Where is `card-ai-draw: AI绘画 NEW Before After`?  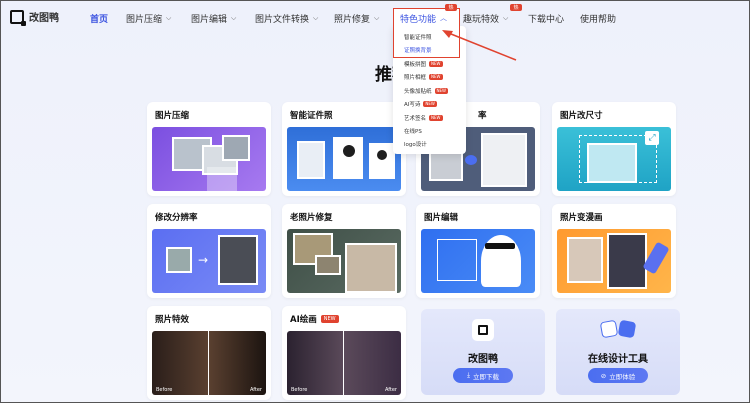
card-ai-draw: AI绘画 NEW Before After is located at coordinates (344, 353).